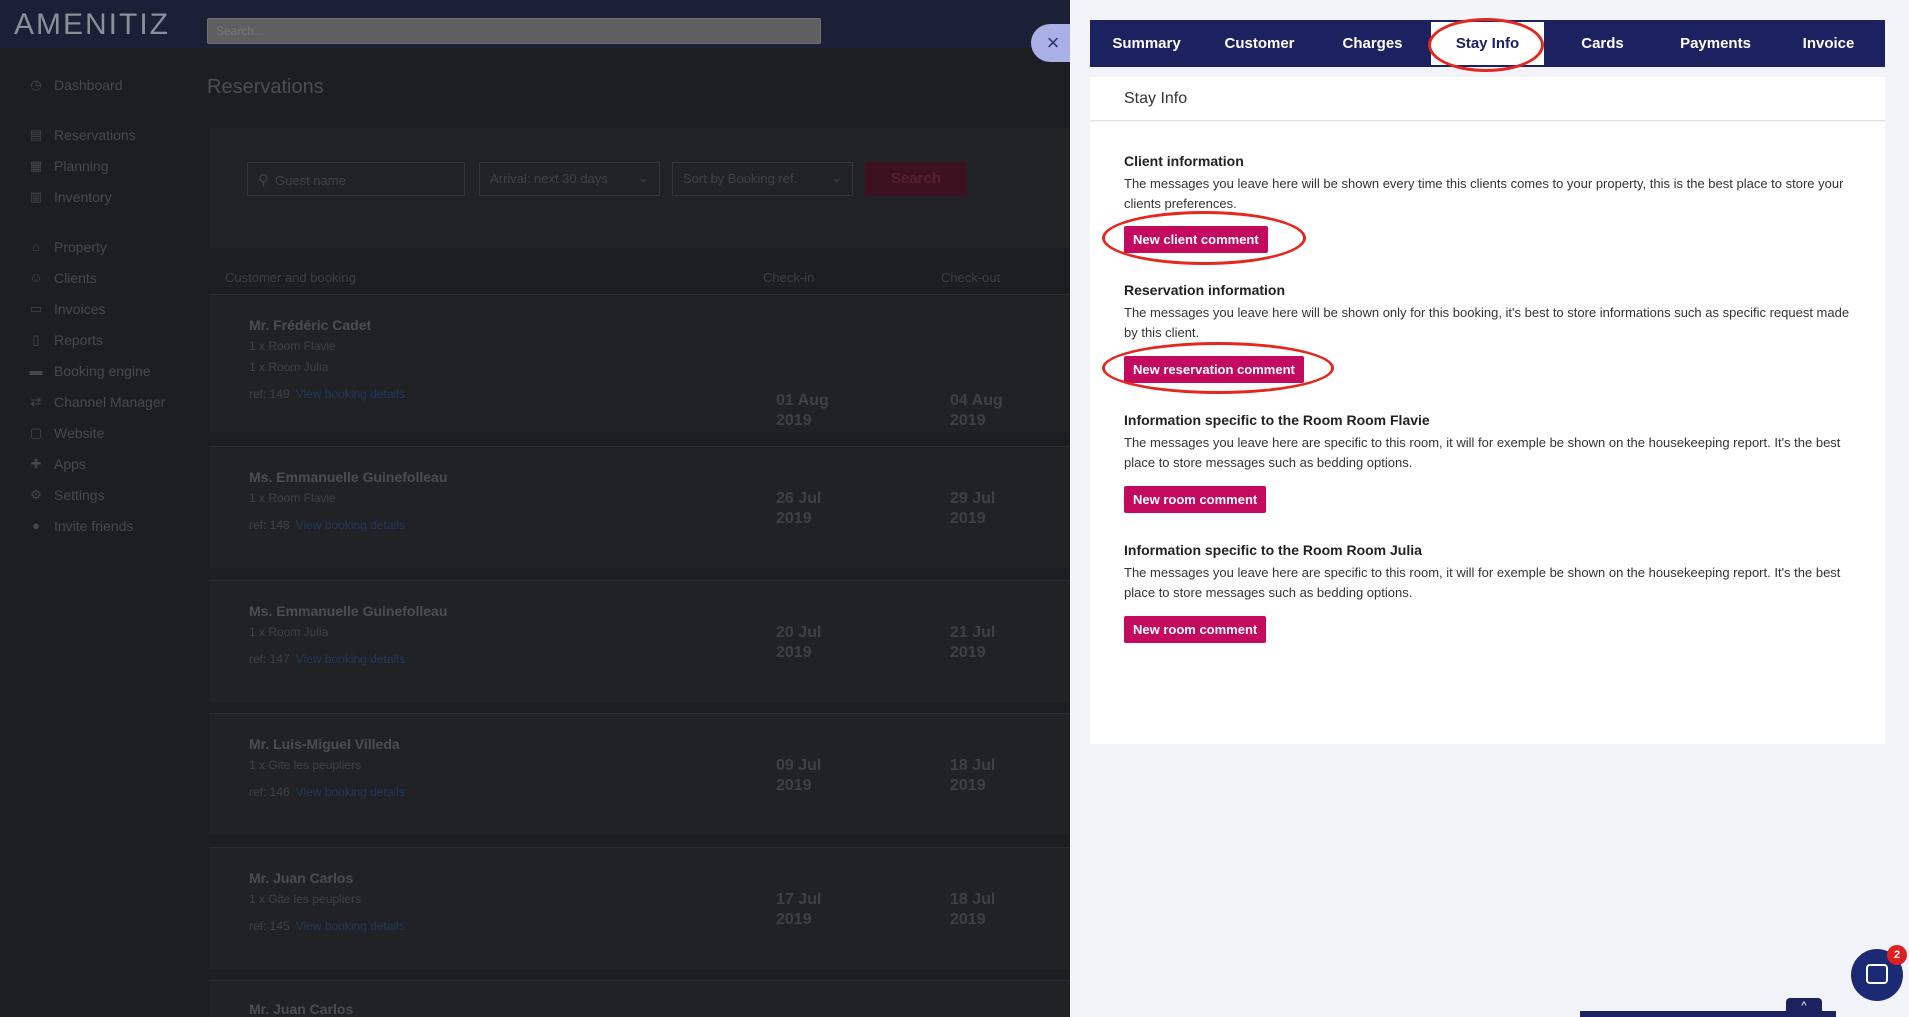  What do you see at coordinates (36, 165) in the screenshot?
I see `planning-icon: ▦` at bounding box center [36, 165].